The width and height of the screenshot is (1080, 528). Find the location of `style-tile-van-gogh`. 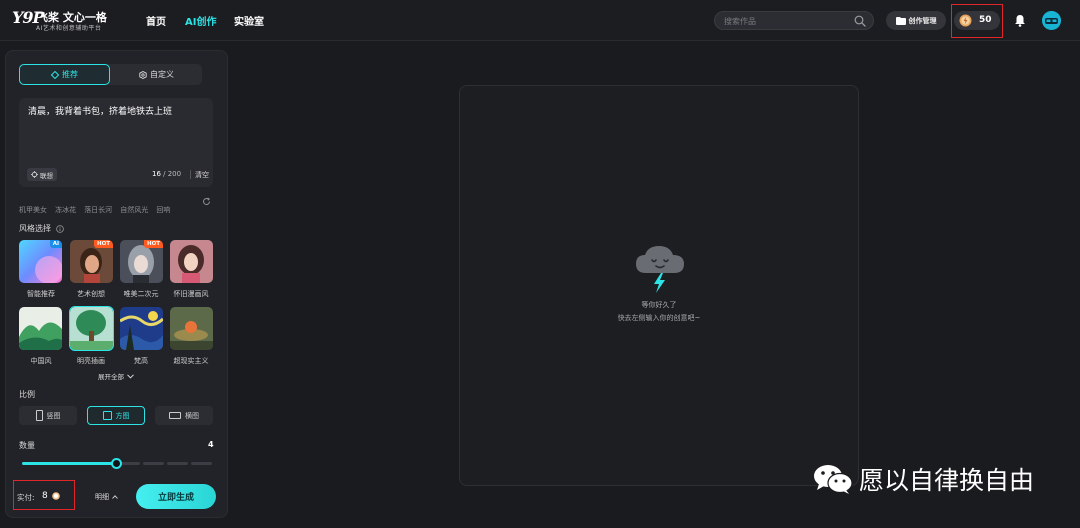

style-tile-van-gogh is located at coordinates (141, 328).